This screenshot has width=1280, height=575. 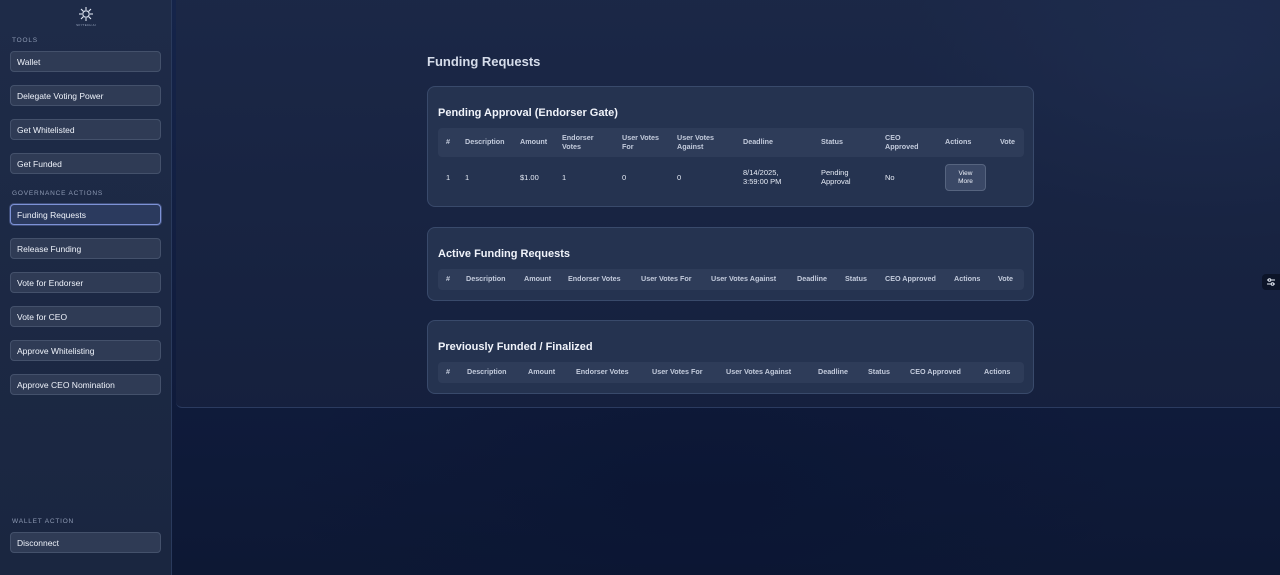 I want to click on page-title: Funding Requests, so click(x=484, y=61).